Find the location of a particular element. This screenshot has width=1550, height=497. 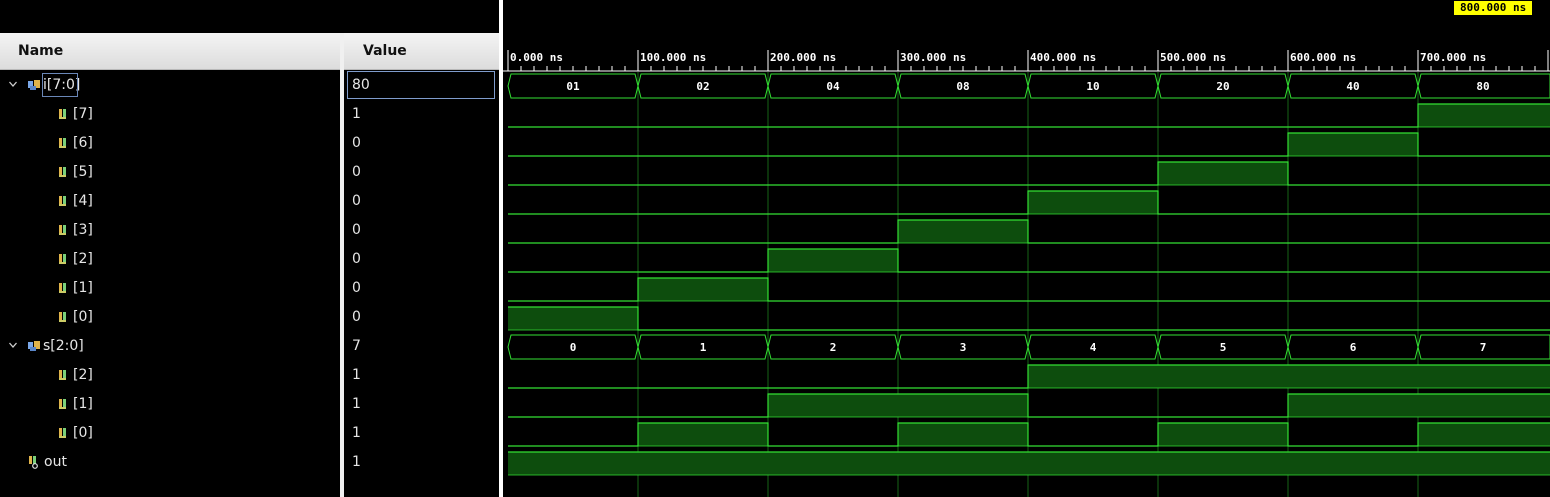

bus-value-label: 08 is located at coordinates (962, 86).